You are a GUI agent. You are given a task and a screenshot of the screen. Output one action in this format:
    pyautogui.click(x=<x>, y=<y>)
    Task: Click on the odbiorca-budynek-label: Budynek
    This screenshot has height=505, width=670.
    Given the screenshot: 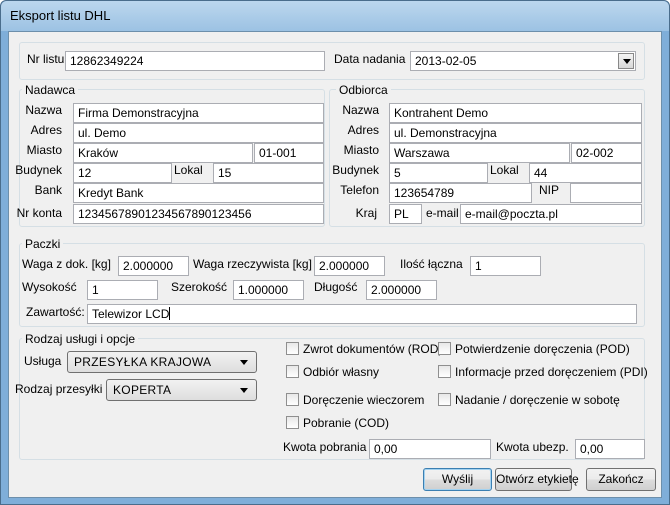 What is the action you would take?
    pyautogui.click(x=355, y=170)
    